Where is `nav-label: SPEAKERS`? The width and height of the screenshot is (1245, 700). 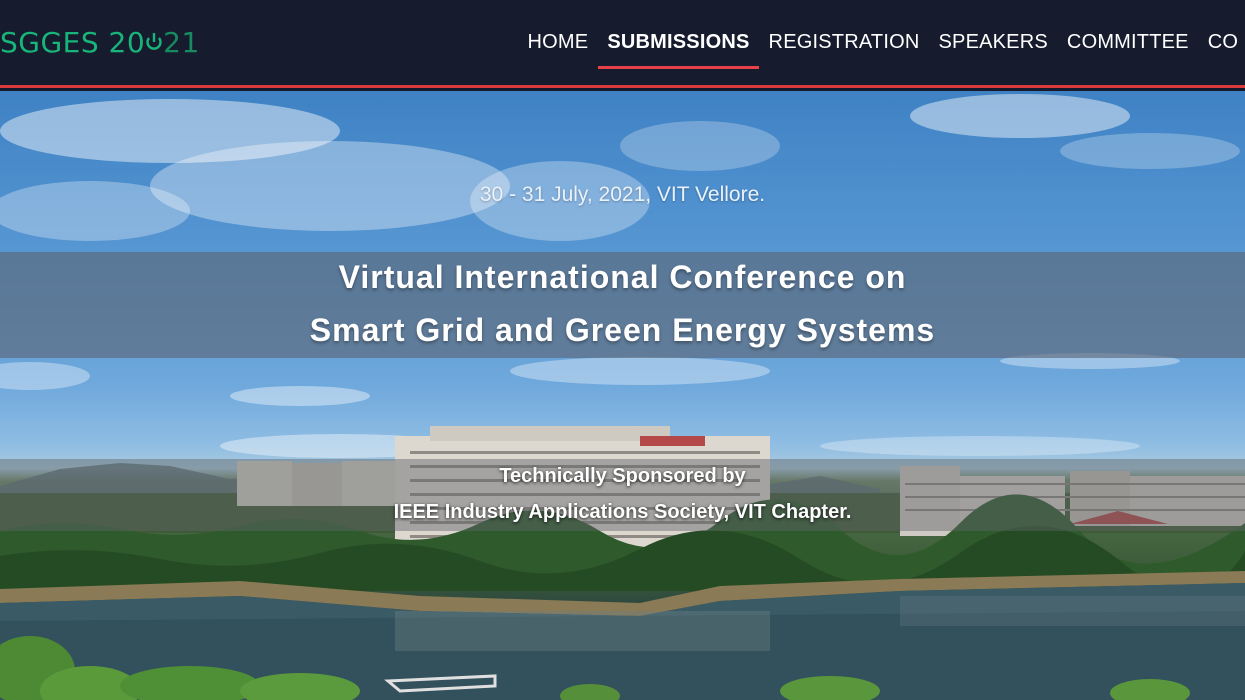
nav-label: SPEAKERS is located at coordinates (993, 42).